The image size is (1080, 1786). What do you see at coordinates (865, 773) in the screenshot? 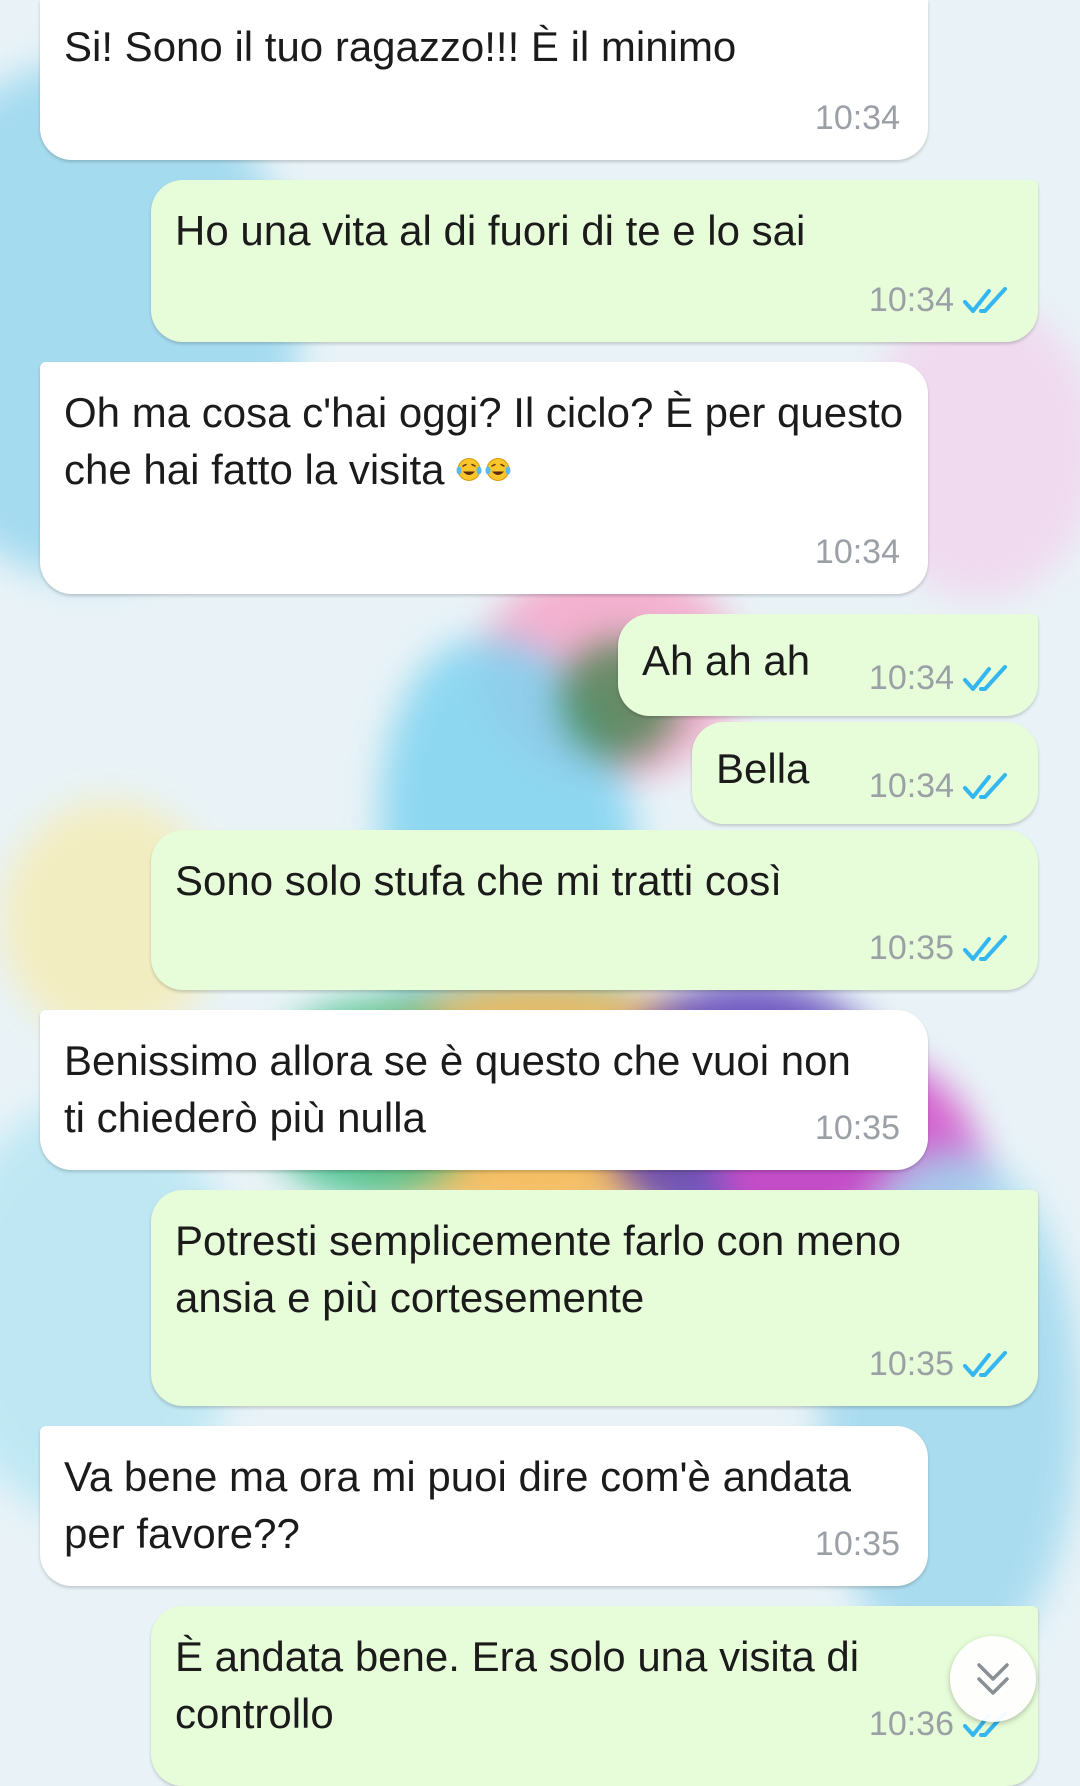
I see `message-bubble-outgoing: Bella 10:34` at bounding box center [865, 773].